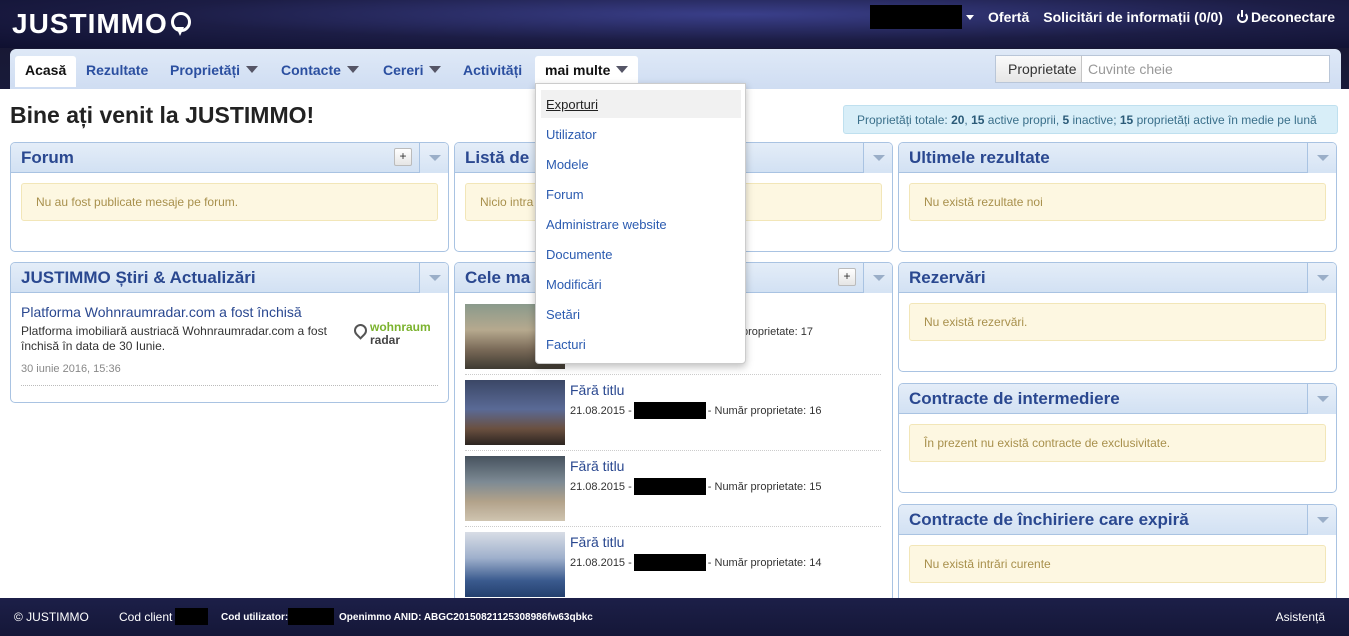 The width and height of the screenshot is (1349, 636). Describe the element at coordinates (764, 410) in the screenshot. I see `property-meta: - Număr proprietate: 16` at that location.